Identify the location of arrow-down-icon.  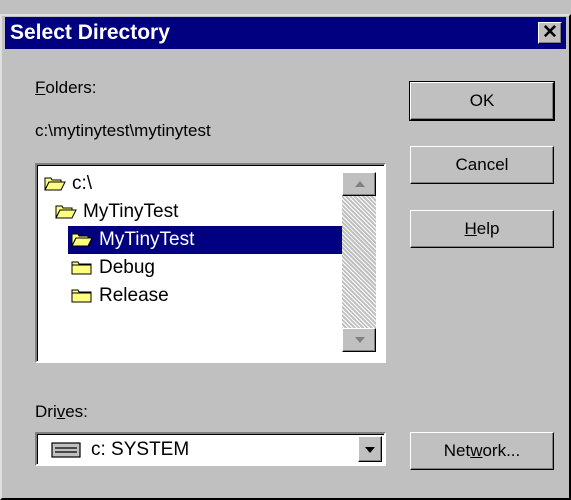
(360, 340).